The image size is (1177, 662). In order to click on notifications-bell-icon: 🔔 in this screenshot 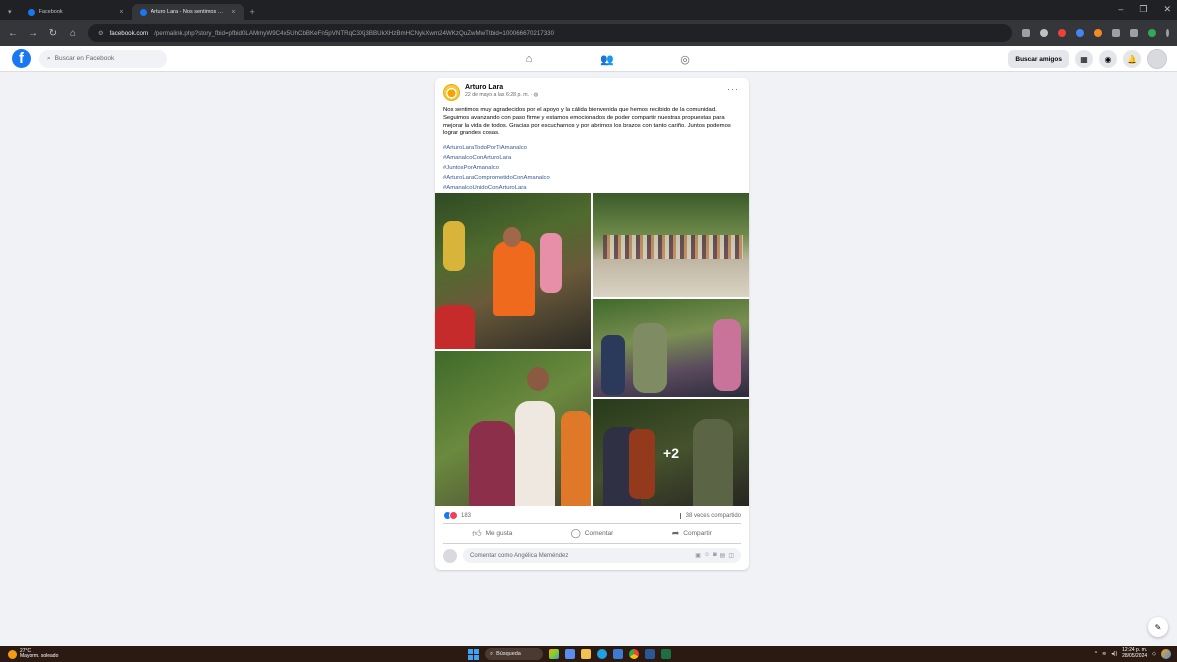, I will do `click(1132, 59)`.